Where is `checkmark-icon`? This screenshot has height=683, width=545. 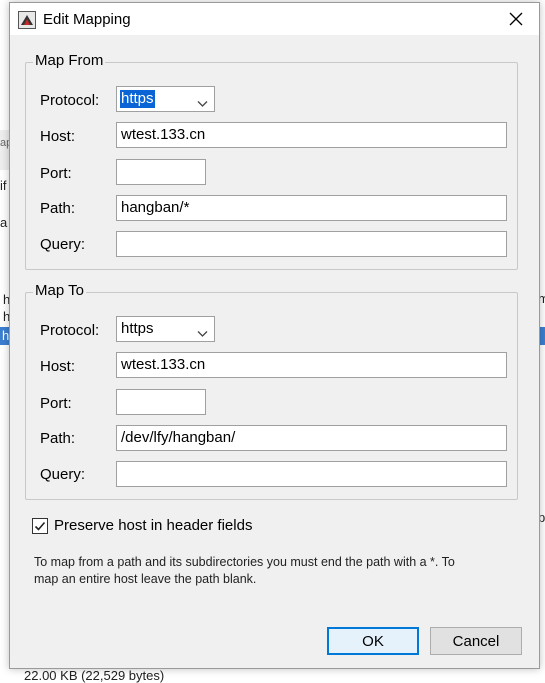
checkmark-icon is located at coordinates (40, 526).